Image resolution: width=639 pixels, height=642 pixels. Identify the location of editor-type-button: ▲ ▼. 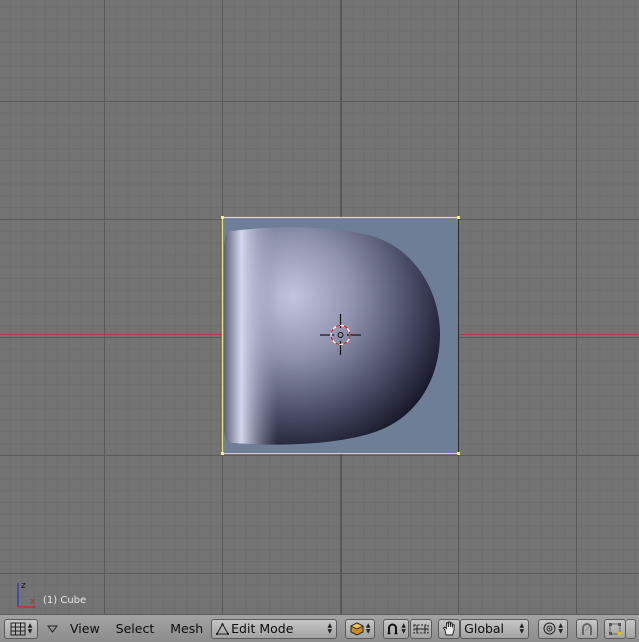
(21, 628).